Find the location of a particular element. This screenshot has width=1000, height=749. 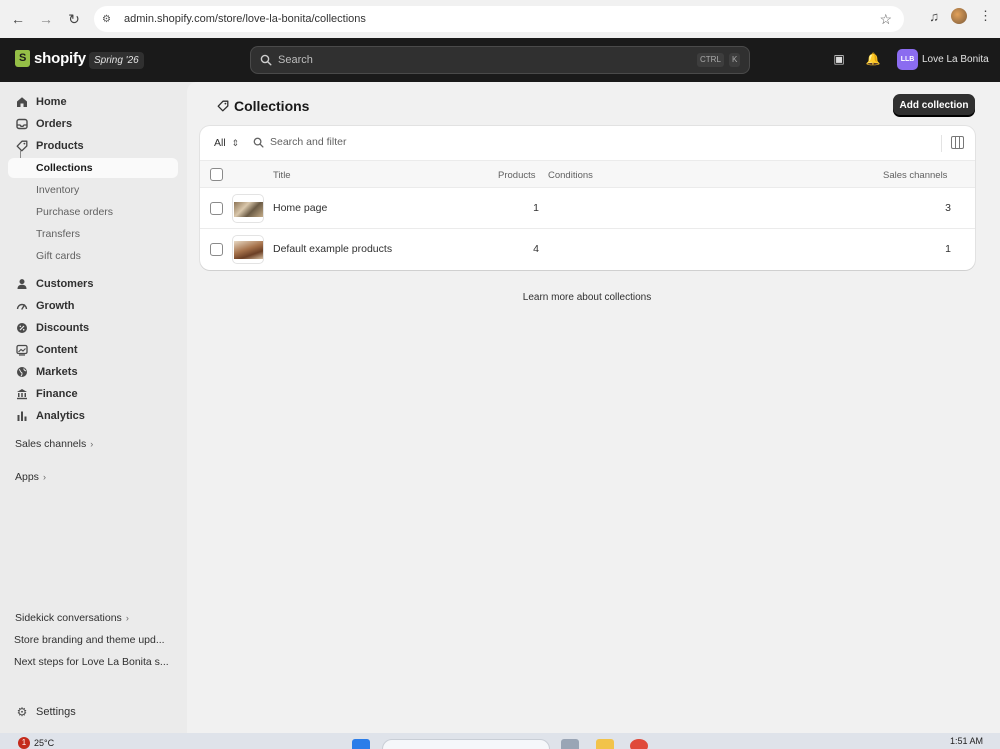

sidebar-item-purchase-orders: Purchase orders is located at coordinates (93, 212).